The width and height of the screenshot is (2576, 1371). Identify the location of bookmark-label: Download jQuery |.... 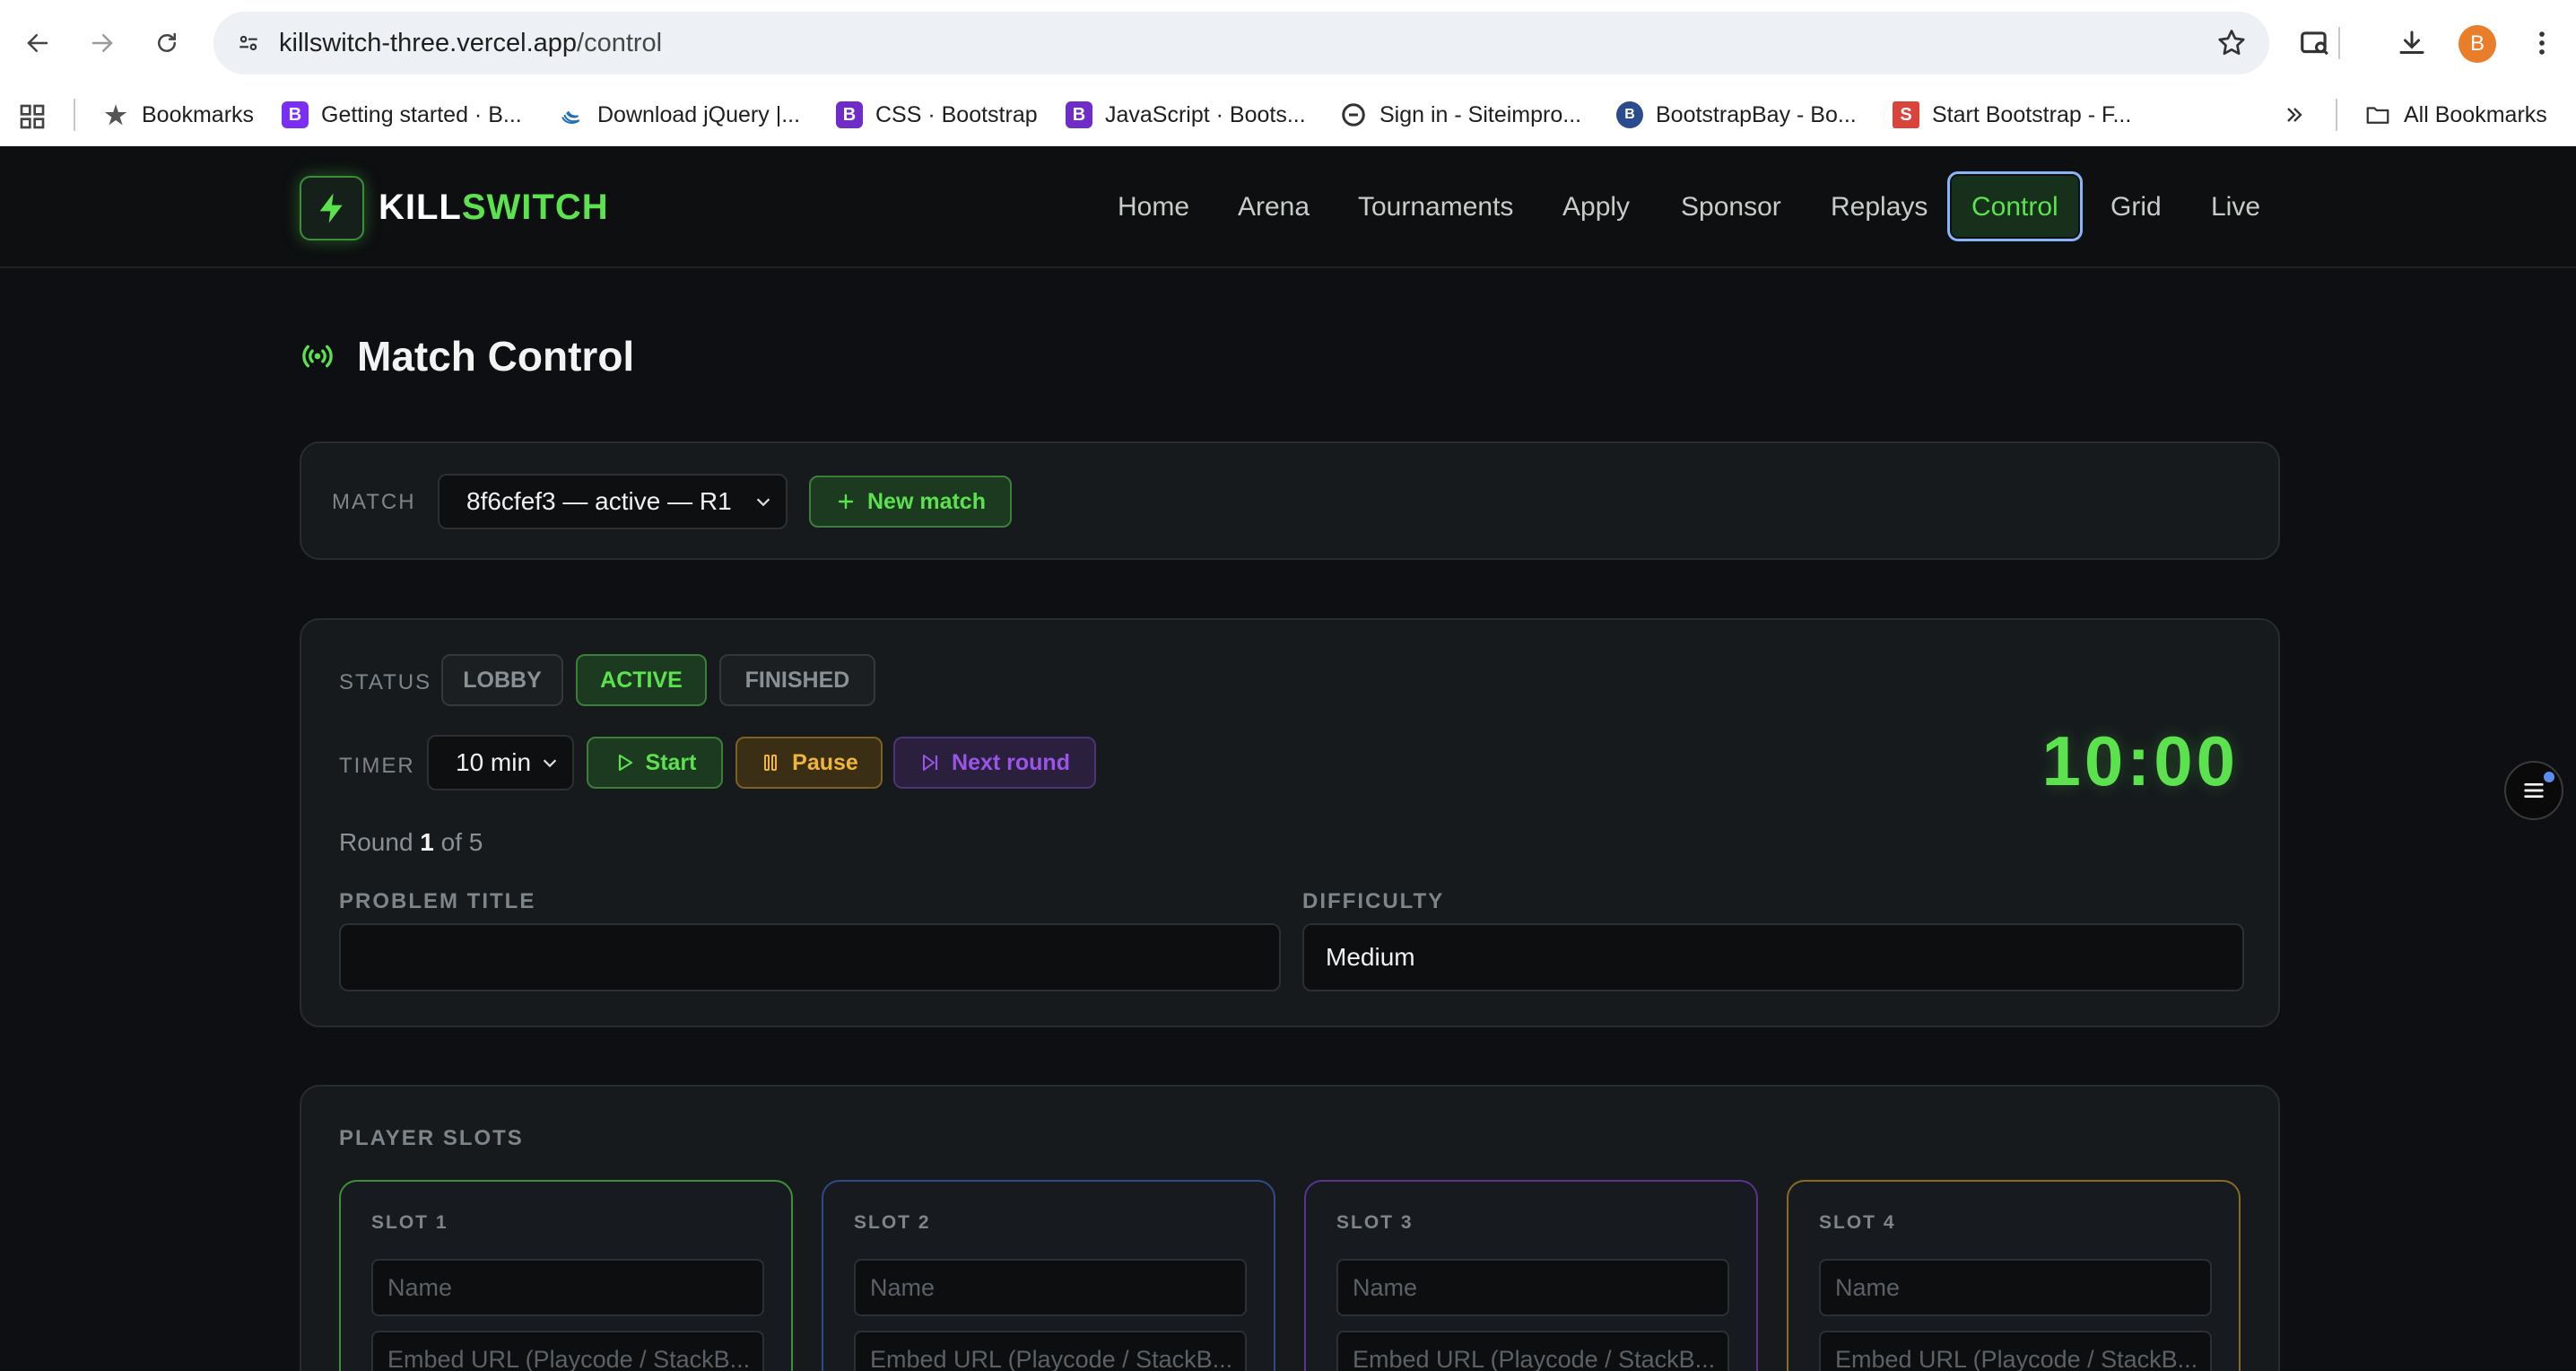
(699, 114).